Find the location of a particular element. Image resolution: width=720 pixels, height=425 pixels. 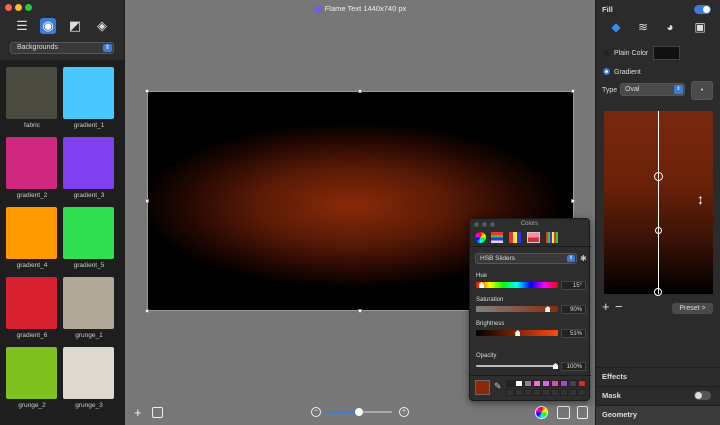

hue-slider is located at coordinates (517, 285).